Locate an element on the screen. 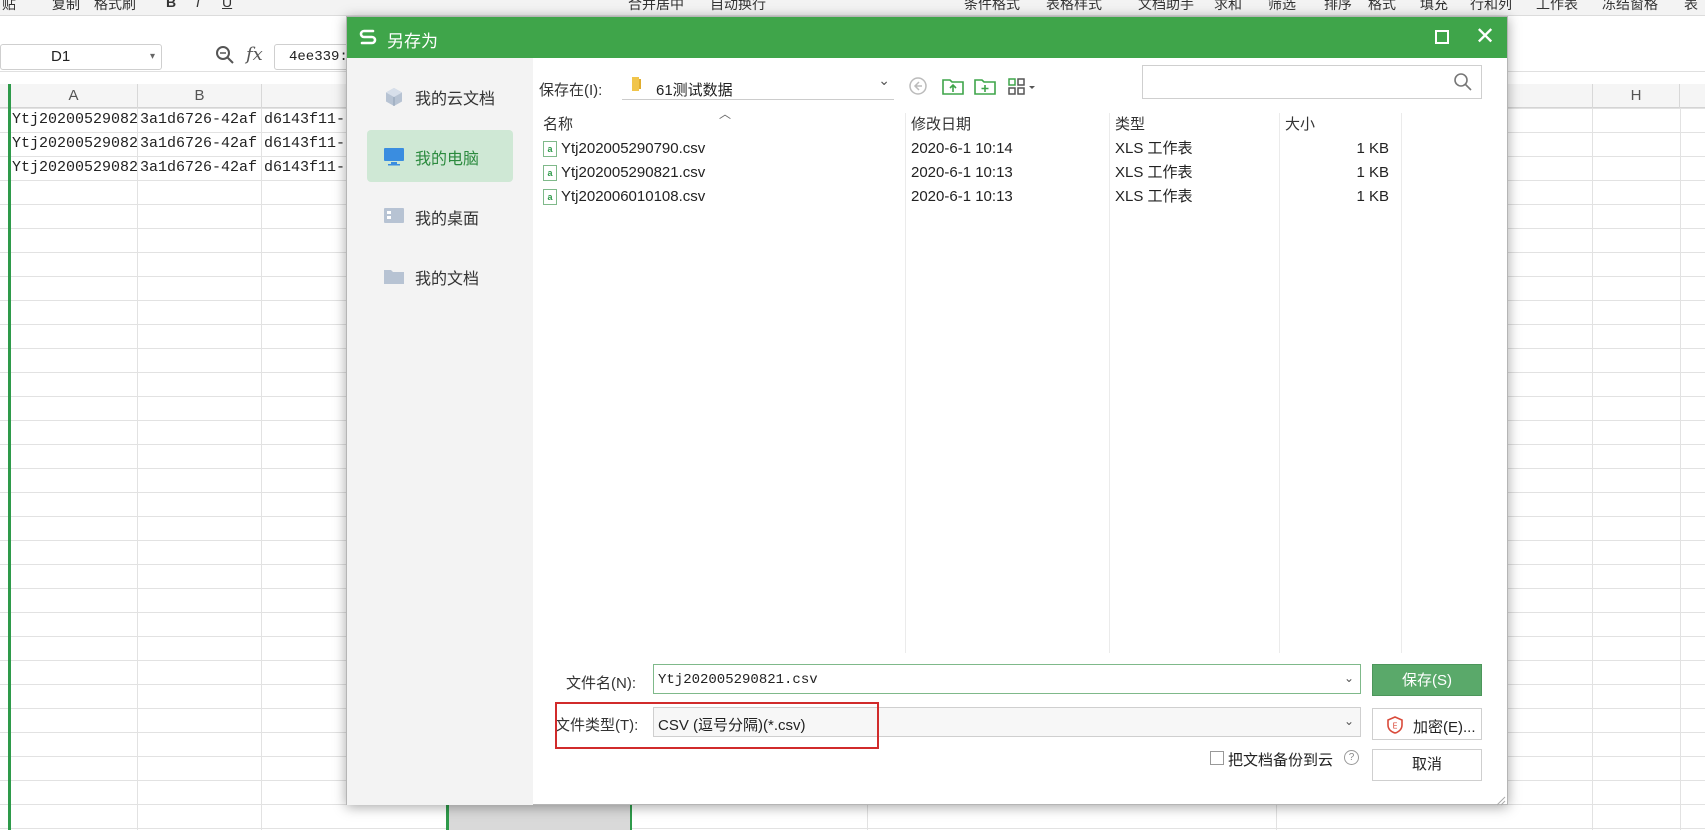 Image resolution: width=1705 pixels, height=830 pixels. sidebar-item-label: 我的电脑 is located at coordinates (447, 159).